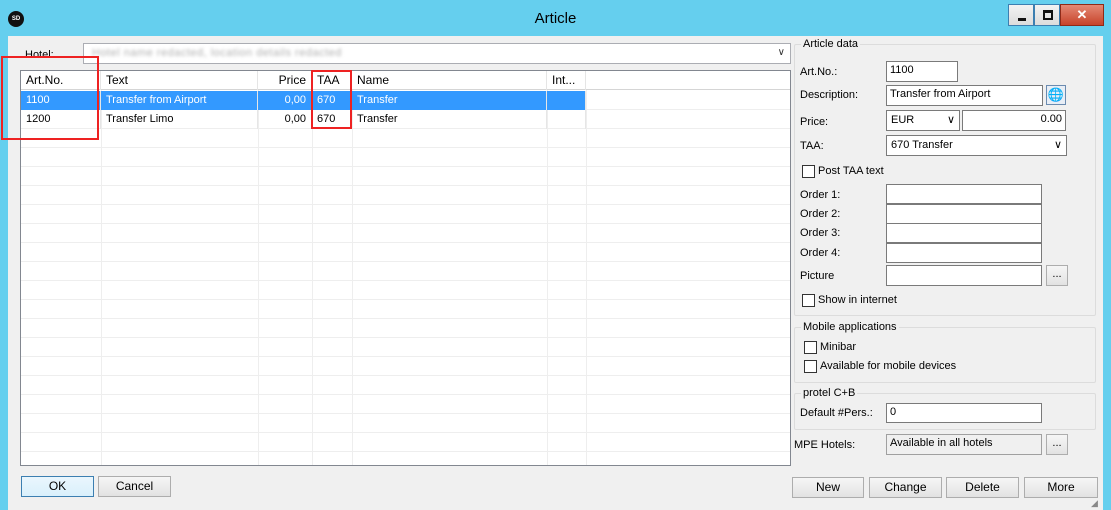 This screenshot has height=510, width=1111. Describe the element at coordinates (857, 300) in the screenshot. I see `show-internet-label: Show in internet` at that location.